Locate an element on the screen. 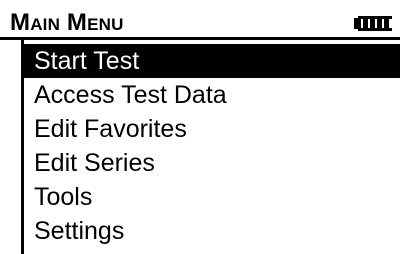  header-divider is located at coordinates (200, 38).